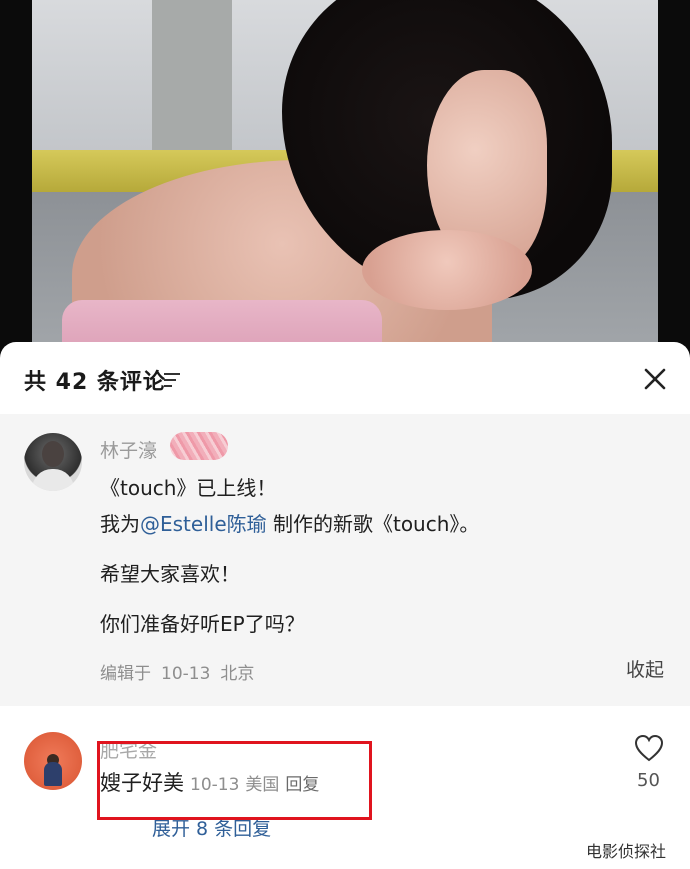  What do you see at coordinates (188, 488) in the screenshot?
I see `comment-line: 《touch》已上线！` at bounding box center [188, 488].